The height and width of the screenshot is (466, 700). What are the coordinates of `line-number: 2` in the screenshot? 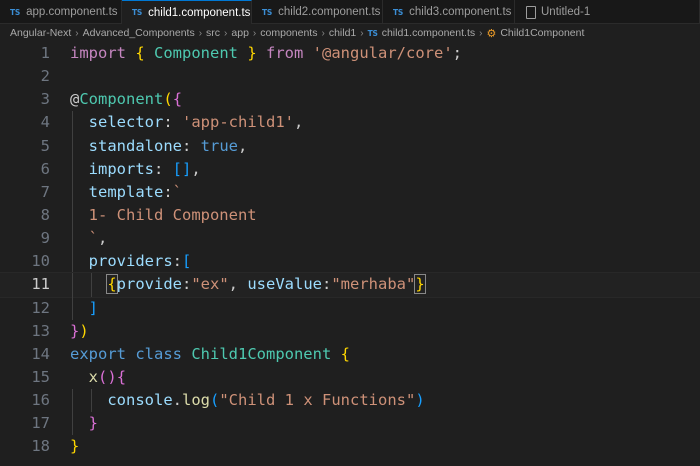 It's located at (45, 76).